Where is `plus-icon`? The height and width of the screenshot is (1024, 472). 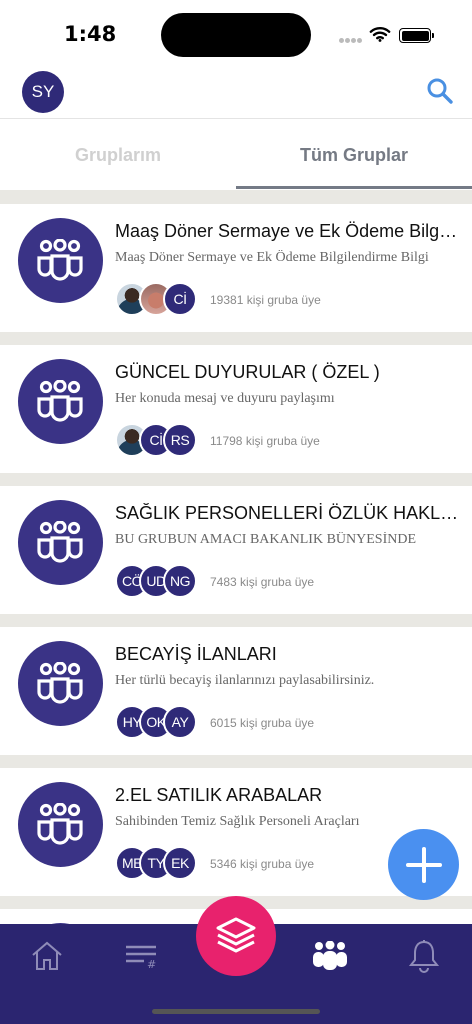
plus-icon is located at coordinates (423, 864).